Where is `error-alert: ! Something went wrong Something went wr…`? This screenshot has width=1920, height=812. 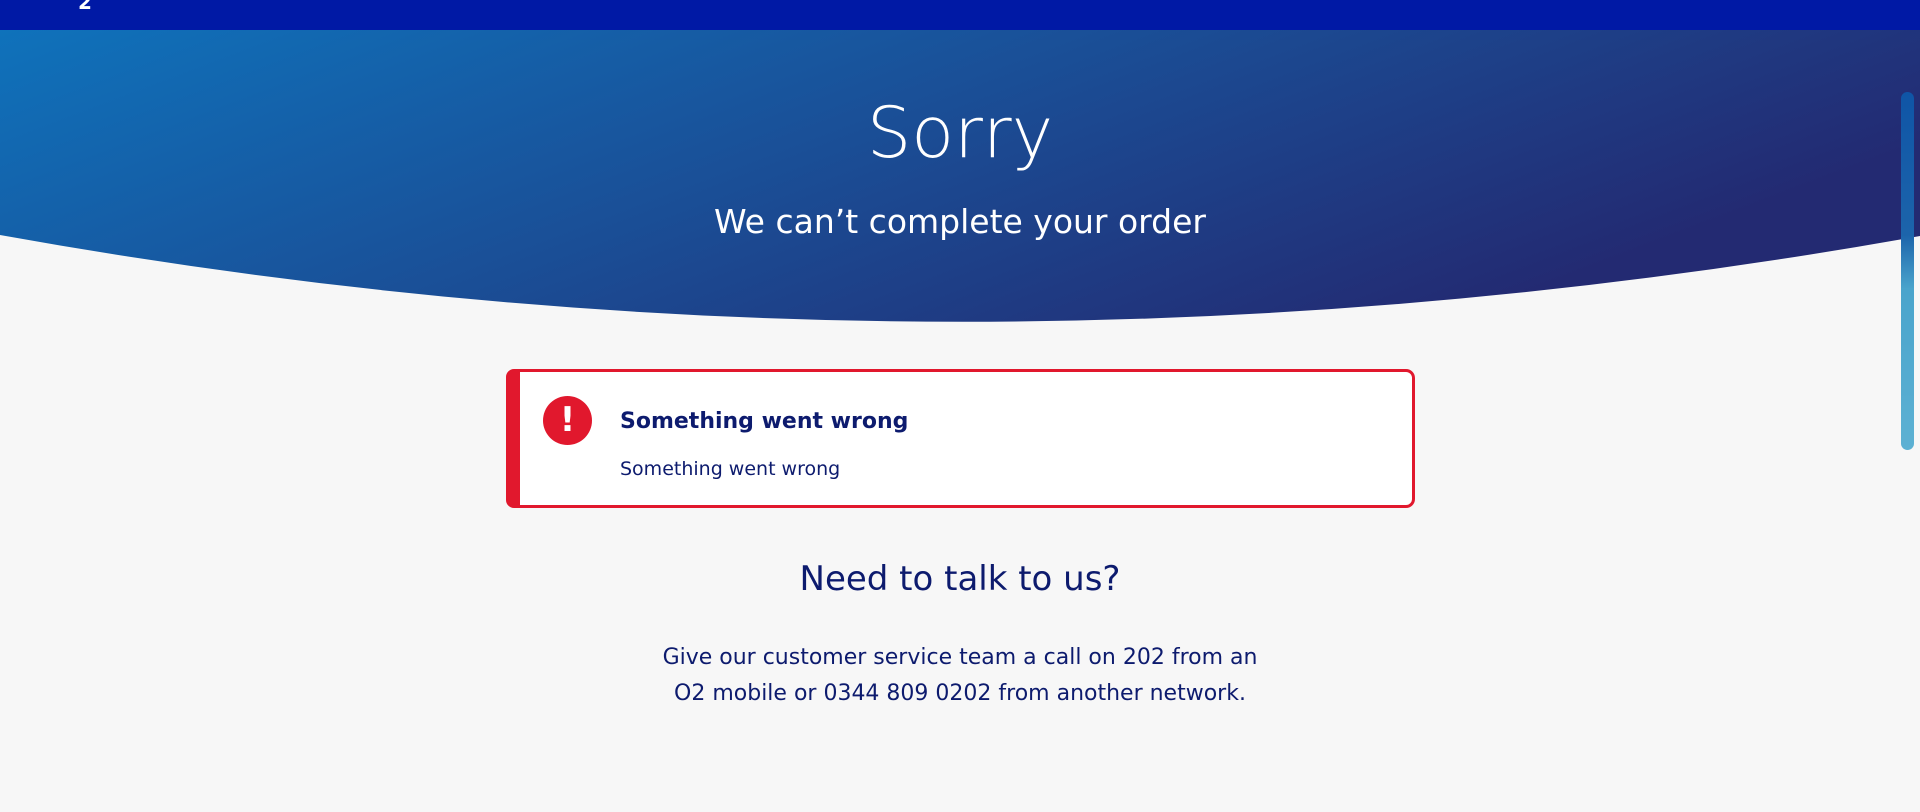
error-alert: ! Something went wrong Something went wr… is located at coordinates (960, 438).